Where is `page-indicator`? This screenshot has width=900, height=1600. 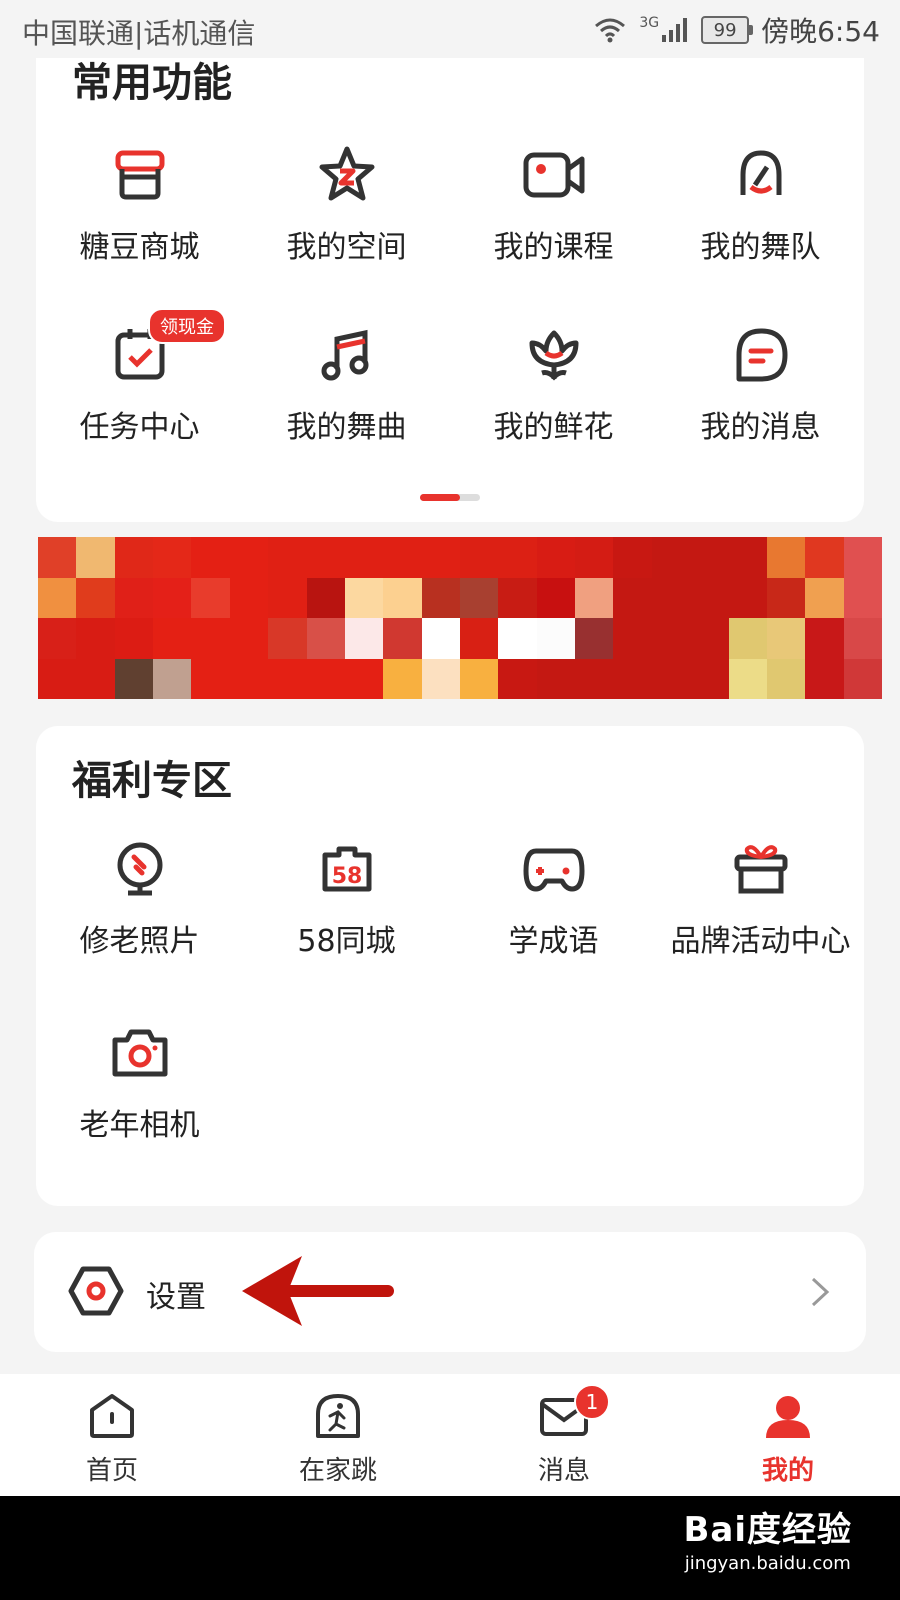 page-indicator is located at coordinates (450, 497).